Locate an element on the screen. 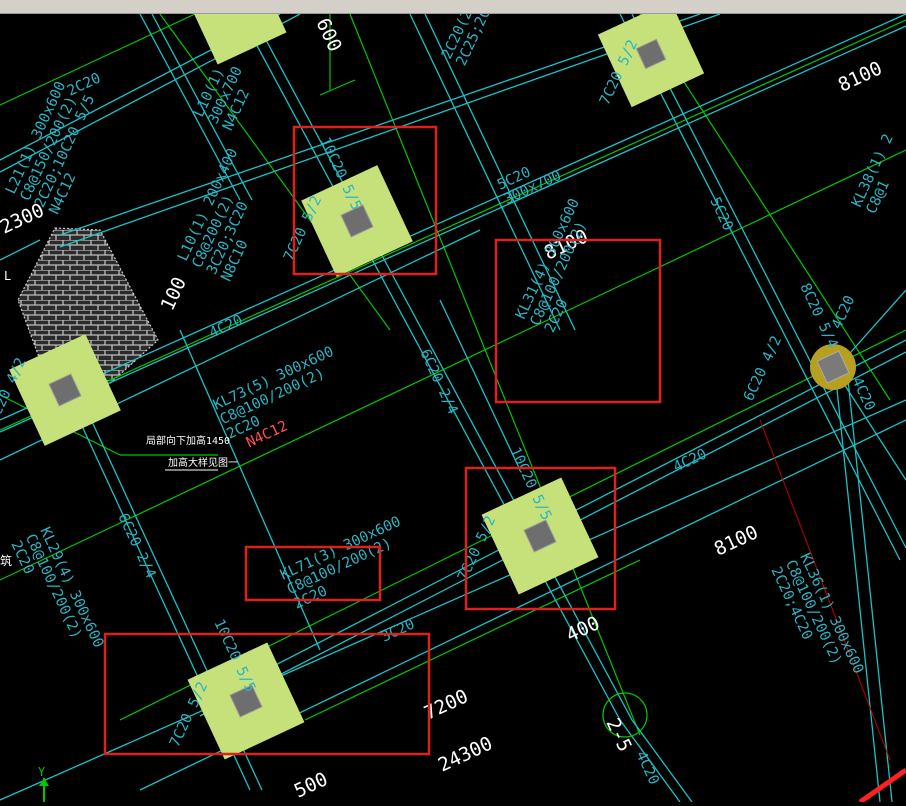  dim-100: 100 is located at coordinates (174, 294).